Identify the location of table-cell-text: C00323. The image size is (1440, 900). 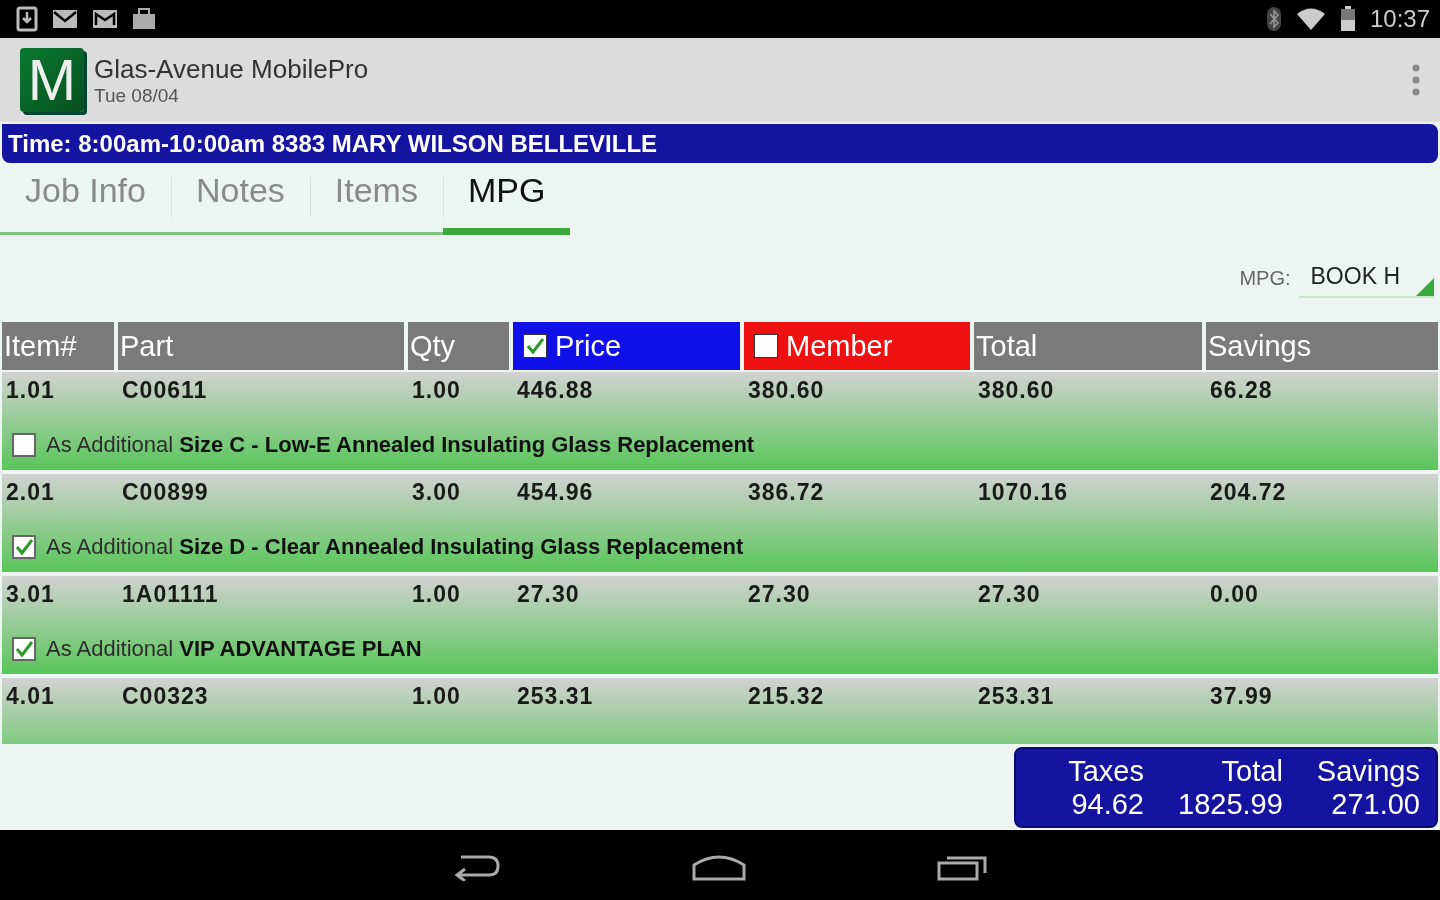
(166, 696).